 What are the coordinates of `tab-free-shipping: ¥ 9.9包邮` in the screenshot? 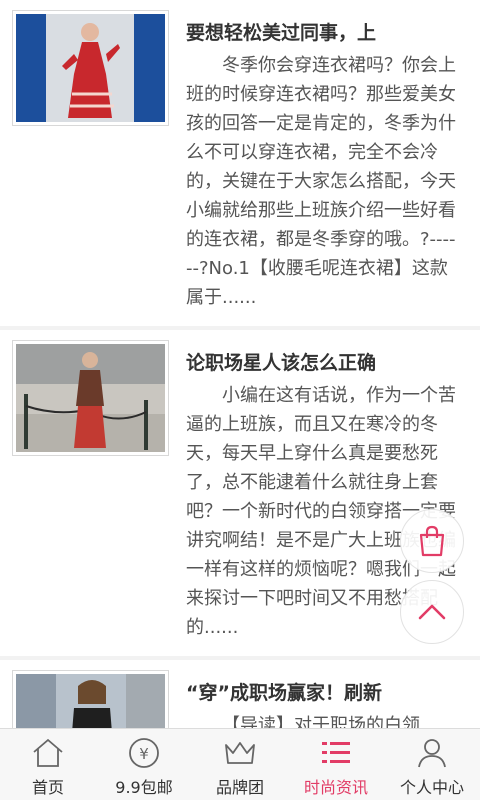 It's located at (144, 764).